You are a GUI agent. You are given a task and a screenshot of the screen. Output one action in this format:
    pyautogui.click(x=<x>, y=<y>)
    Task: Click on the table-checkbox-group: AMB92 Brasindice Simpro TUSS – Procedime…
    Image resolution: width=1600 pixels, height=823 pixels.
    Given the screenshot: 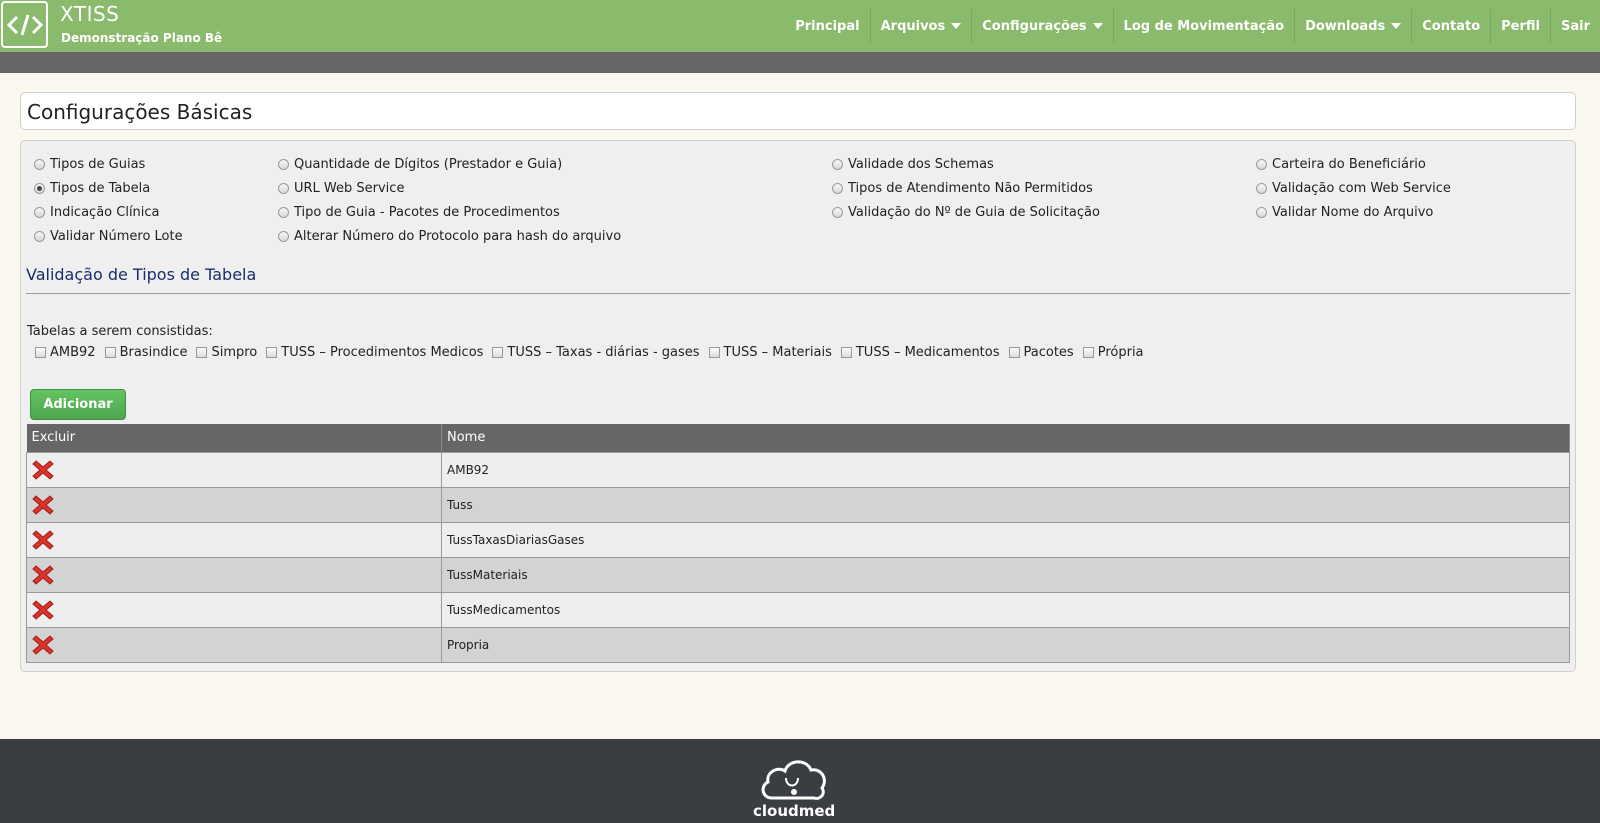 What is the action you would take?
    pyautogui.click(x=594, y=352)
    